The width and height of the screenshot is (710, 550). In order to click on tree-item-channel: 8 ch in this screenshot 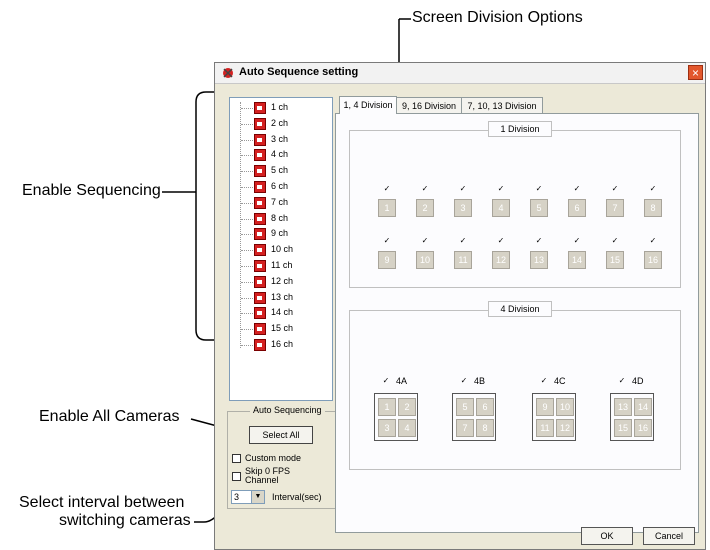, I will do `click(280, 219)`.